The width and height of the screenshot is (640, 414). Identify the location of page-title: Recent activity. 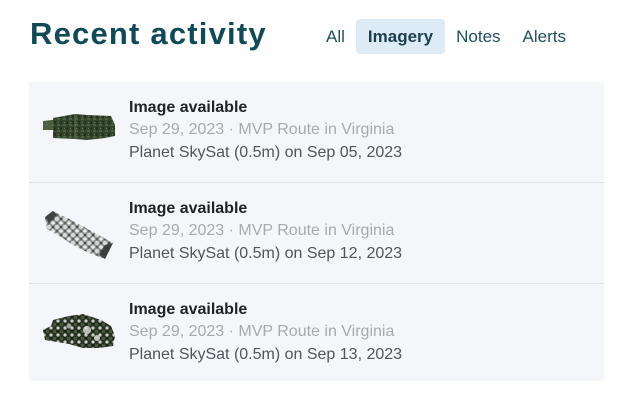
(148, 33).